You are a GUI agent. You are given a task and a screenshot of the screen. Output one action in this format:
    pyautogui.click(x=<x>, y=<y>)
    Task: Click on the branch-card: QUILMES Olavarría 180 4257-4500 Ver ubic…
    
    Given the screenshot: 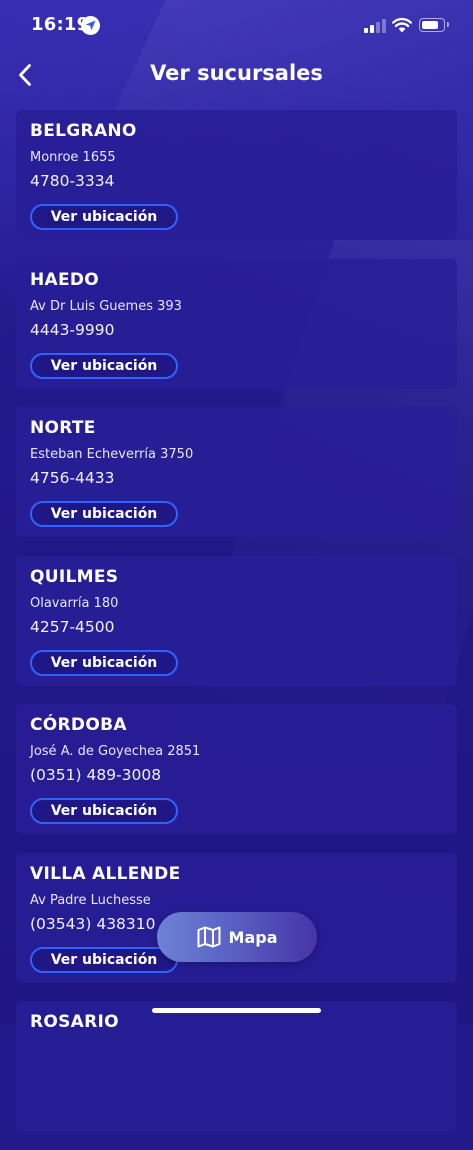 What is the action you would take?
    pyautogui.click(x=236, y=620)
    